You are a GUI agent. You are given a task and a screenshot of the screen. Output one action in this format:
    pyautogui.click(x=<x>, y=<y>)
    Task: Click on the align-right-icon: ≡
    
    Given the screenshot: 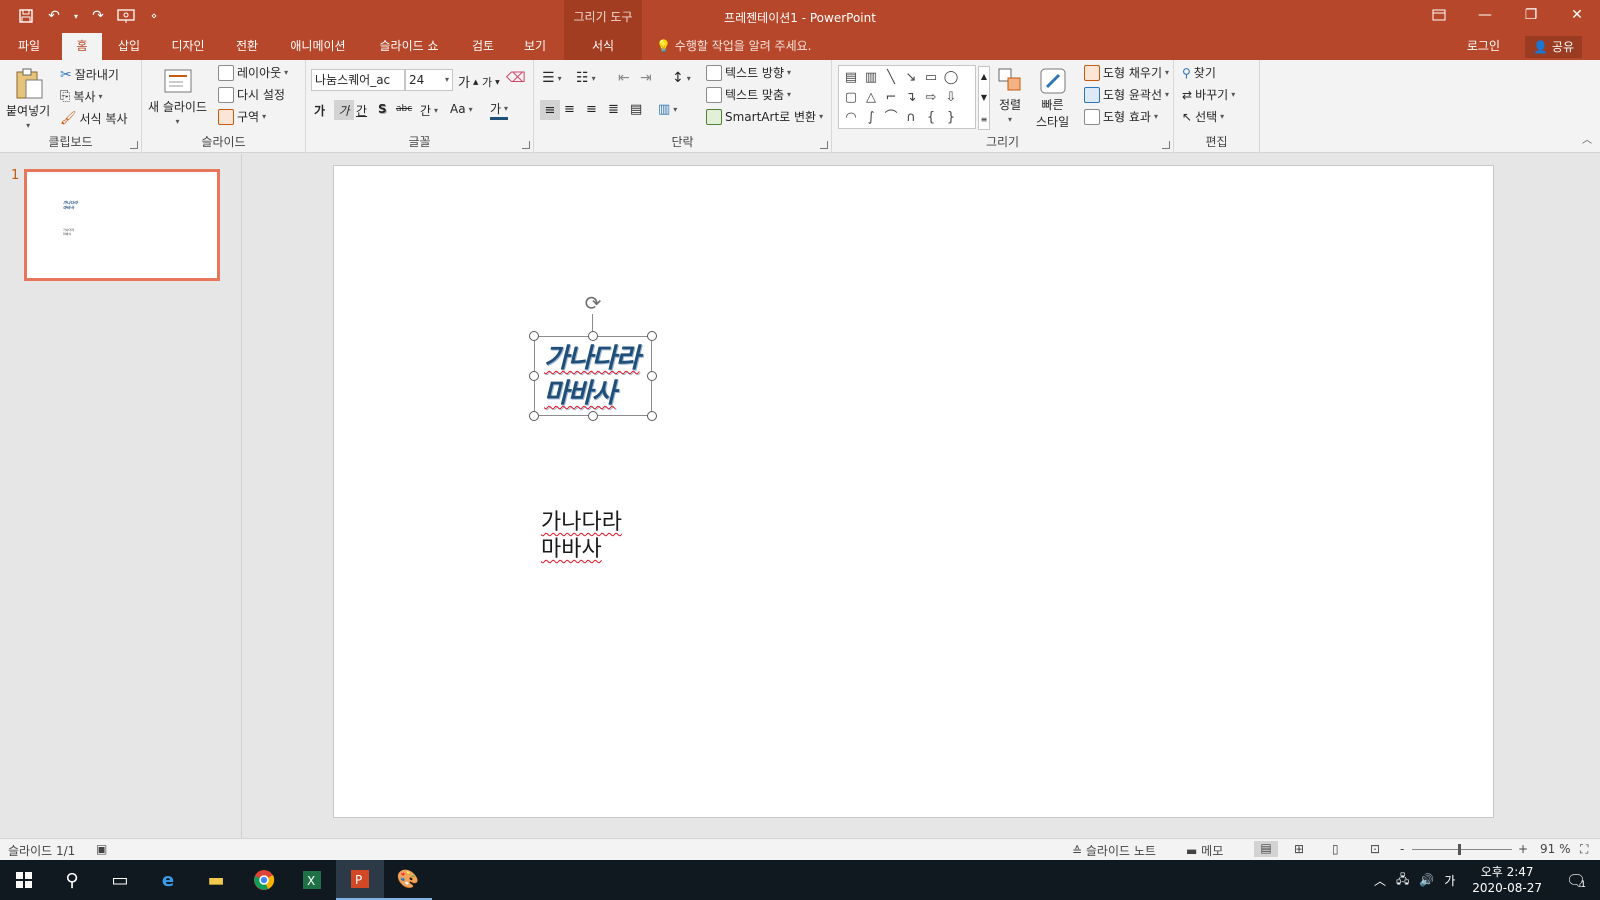 What is the action you would take?
    pyautogui.click(x=591, y=109)
    